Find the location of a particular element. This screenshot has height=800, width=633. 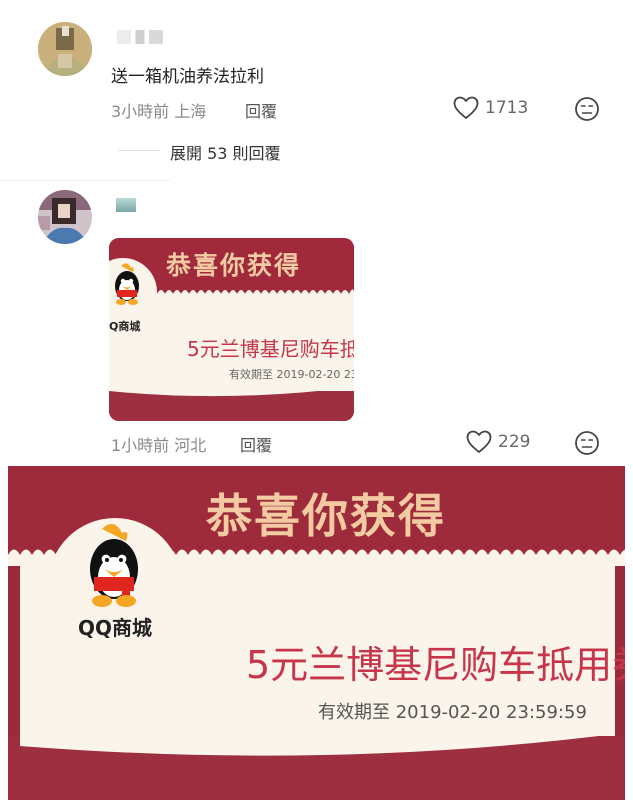

section-divider is located at coordinates (85, 180).